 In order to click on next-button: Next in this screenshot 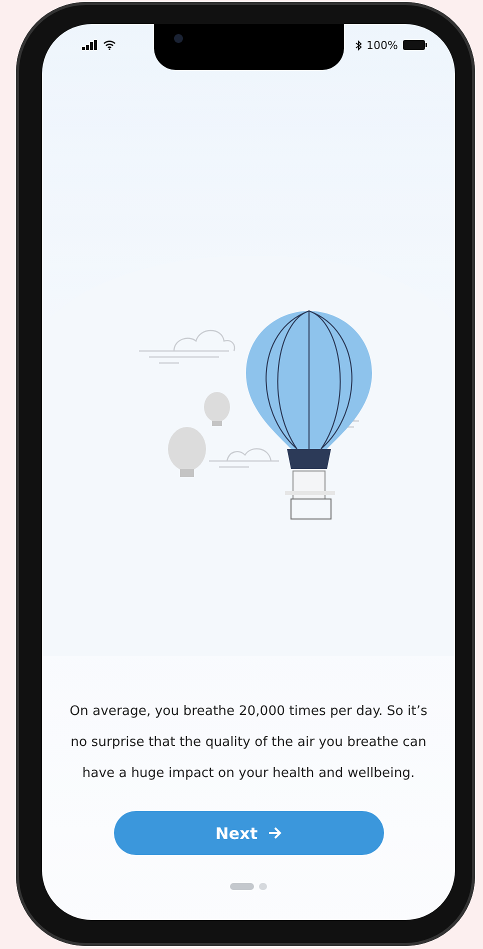, I will do `click(249, 833)`.